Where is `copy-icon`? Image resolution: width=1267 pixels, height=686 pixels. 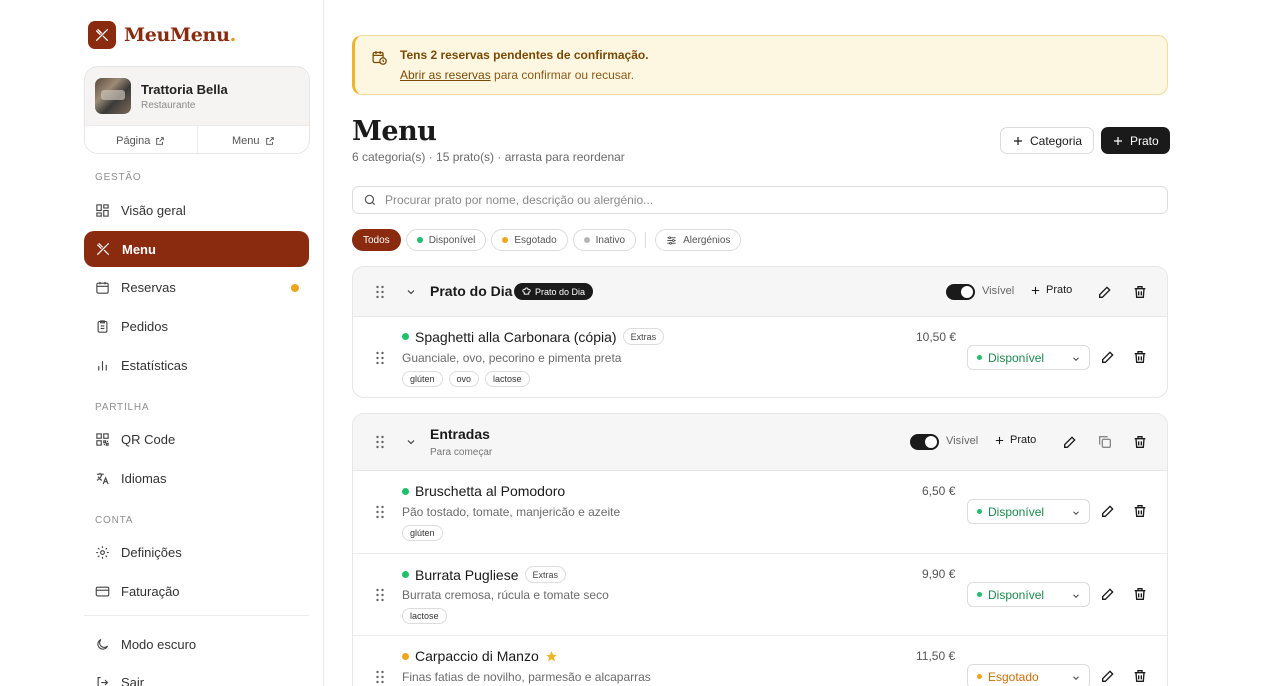 copy-icon is located at coordinates (1105, 442).